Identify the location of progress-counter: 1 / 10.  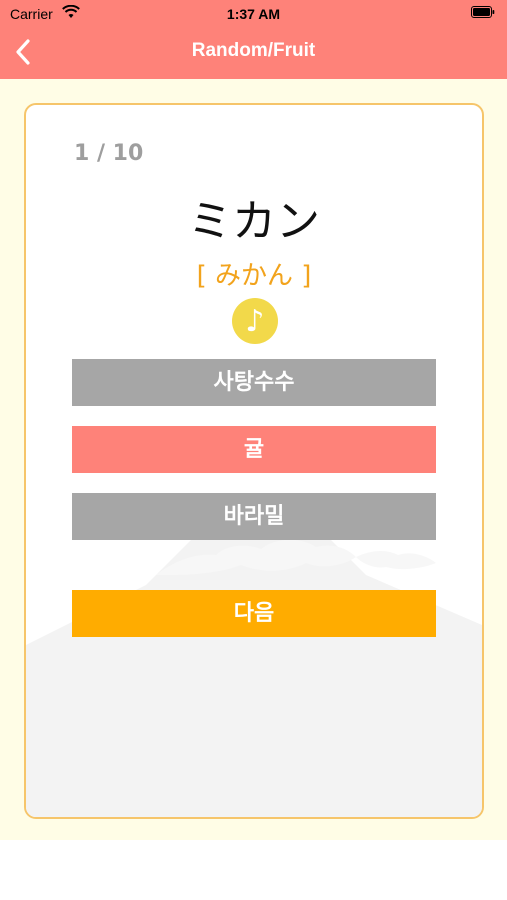
(109, 153).